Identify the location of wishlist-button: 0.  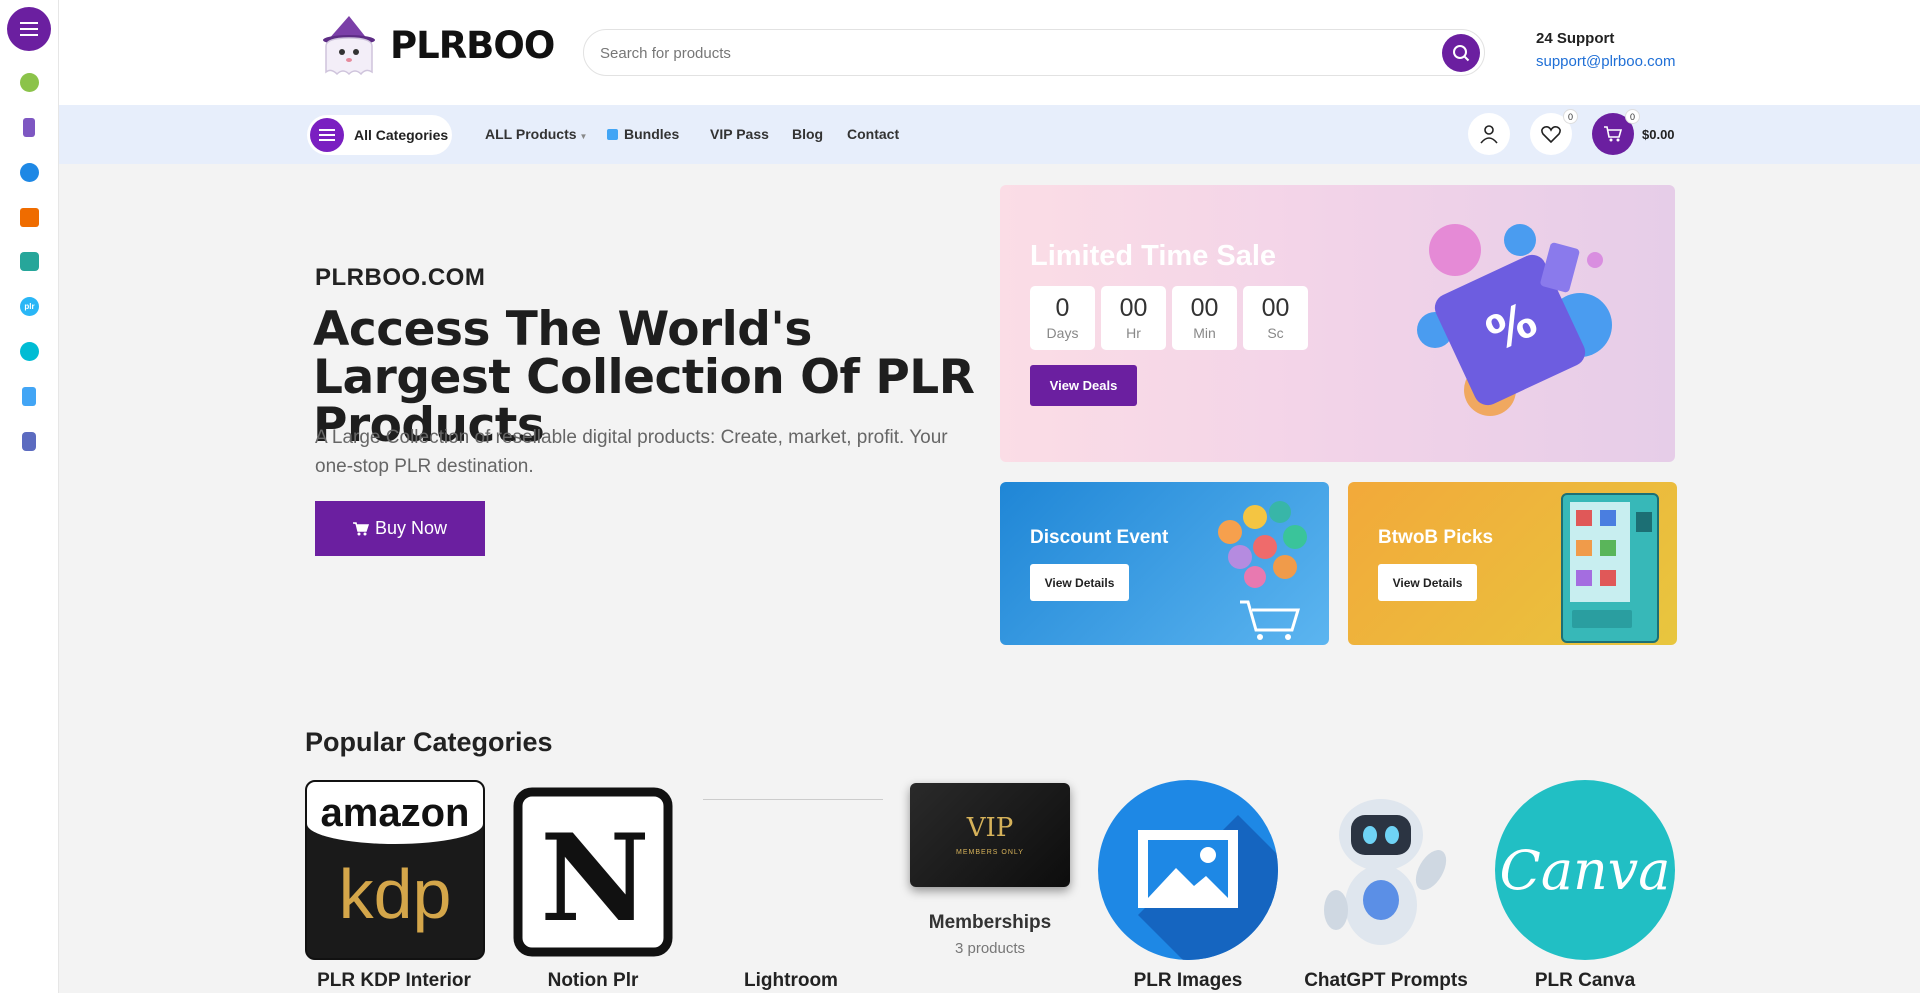
(1554, 132).